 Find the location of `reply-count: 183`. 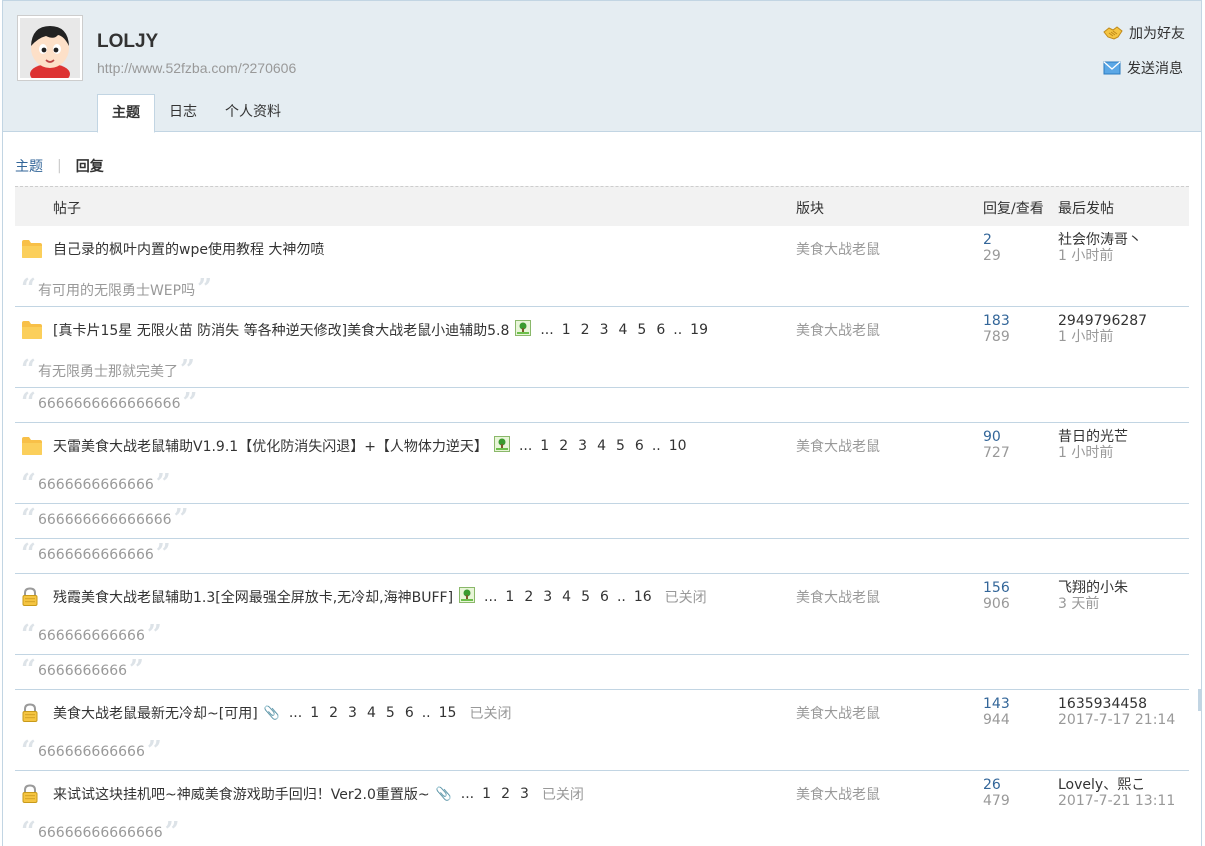

reply-count: 183 is located at coordinates (996, 321).